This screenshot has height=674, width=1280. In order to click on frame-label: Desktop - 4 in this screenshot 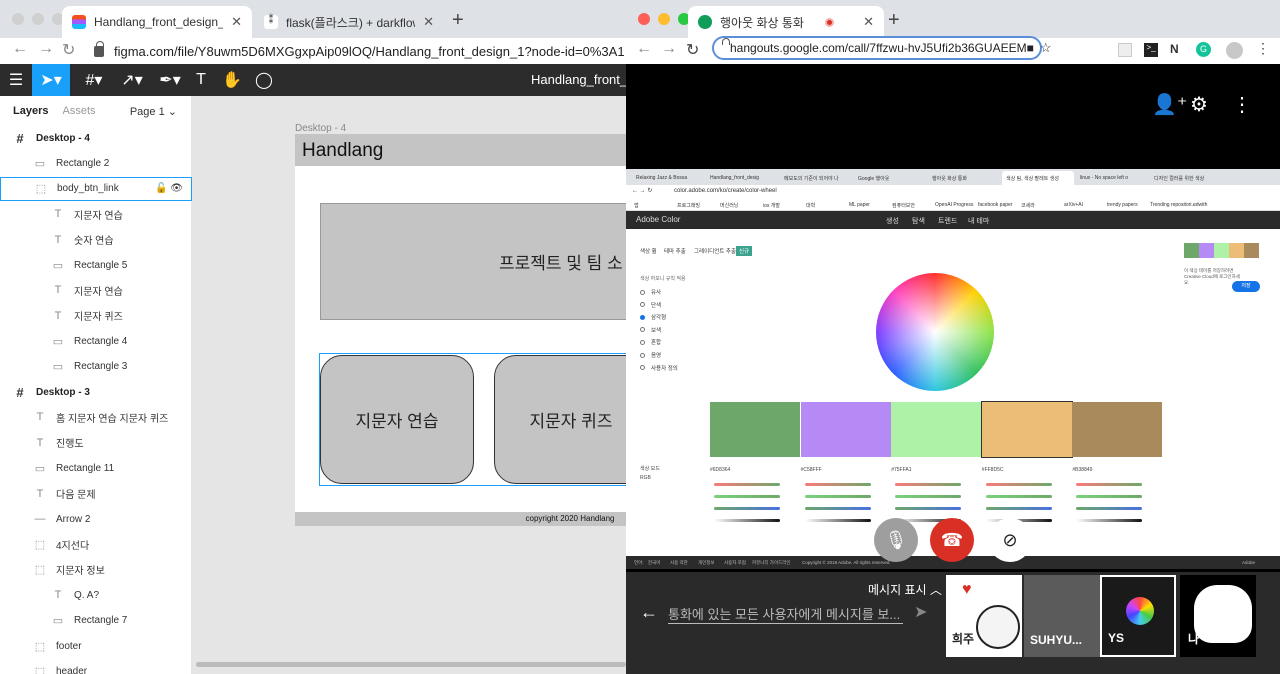, I will do `click(320, 128)`.